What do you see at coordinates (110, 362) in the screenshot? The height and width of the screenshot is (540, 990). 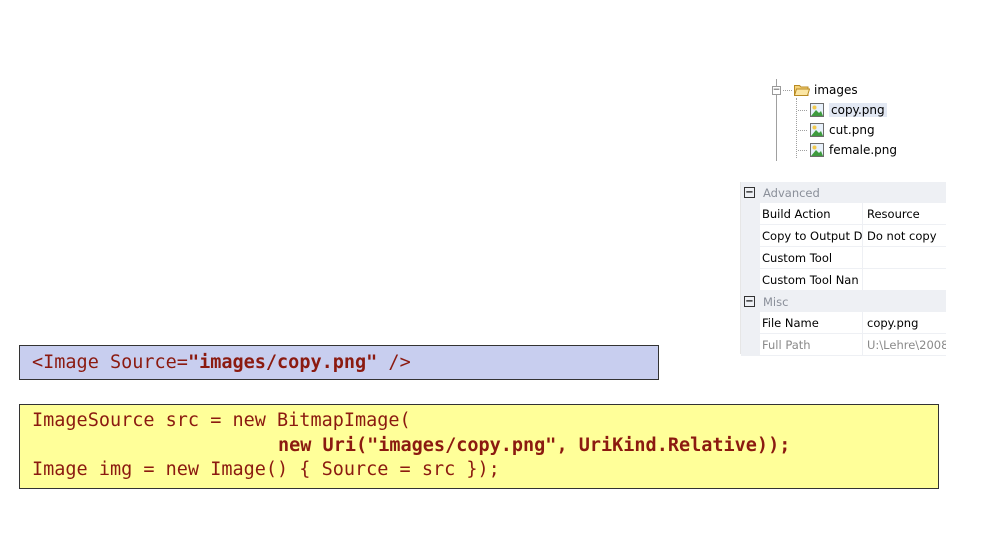 I see `xaml-prefix: <Image Source=` at bounding box center [110, 362].